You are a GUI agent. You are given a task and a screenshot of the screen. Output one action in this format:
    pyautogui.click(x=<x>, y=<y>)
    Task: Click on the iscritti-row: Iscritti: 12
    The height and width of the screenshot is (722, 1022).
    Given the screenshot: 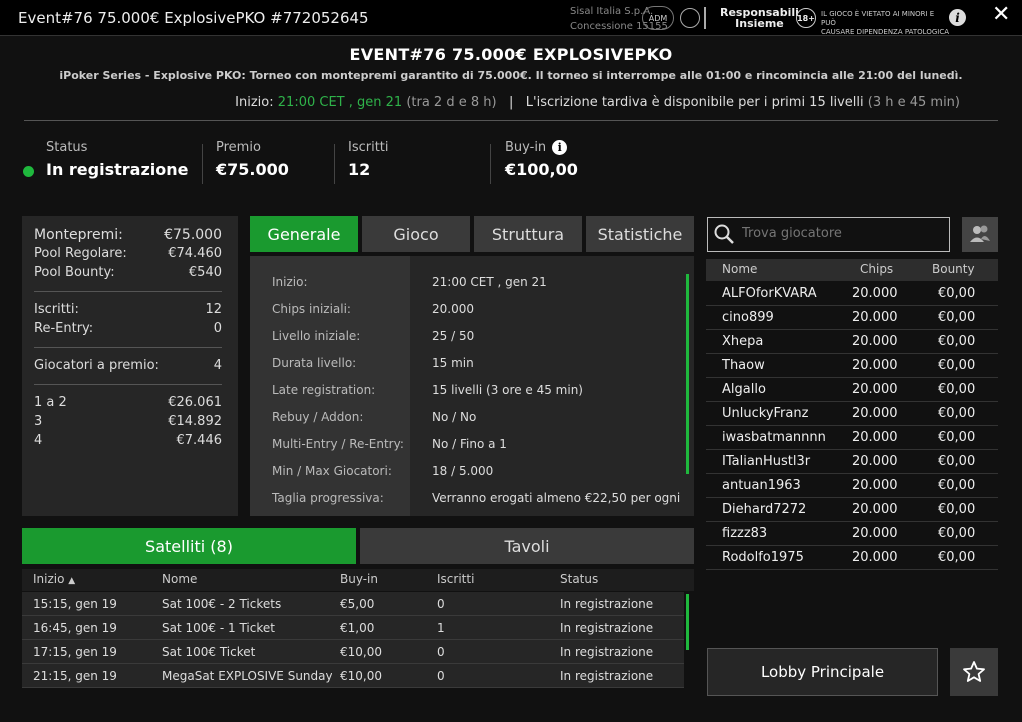 What is the action you would take?
    pyautogui.click(x=128, y=309)
    